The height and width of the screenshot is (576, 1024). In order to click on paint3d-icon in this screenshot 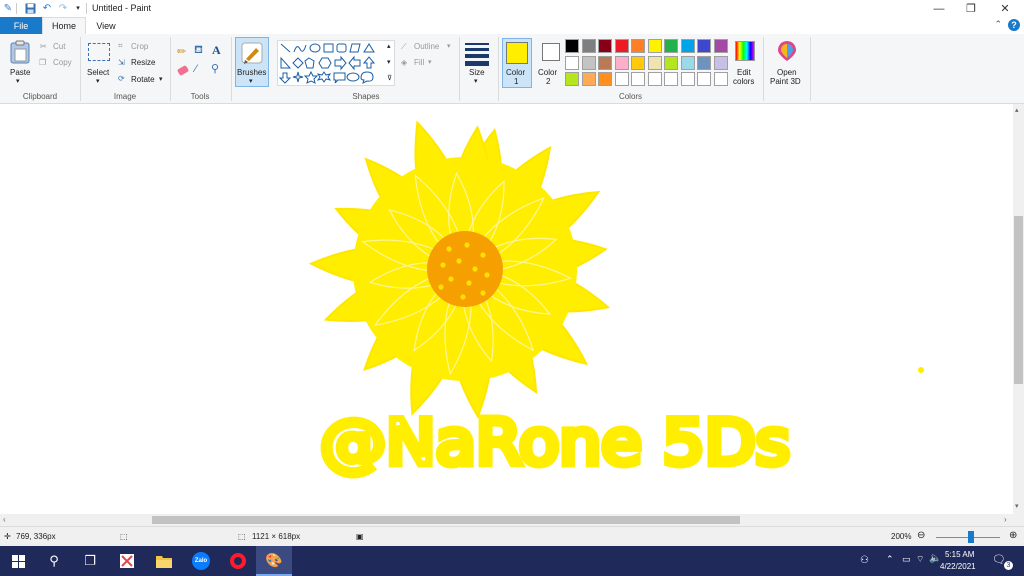, I will do `click(787, 52)`.